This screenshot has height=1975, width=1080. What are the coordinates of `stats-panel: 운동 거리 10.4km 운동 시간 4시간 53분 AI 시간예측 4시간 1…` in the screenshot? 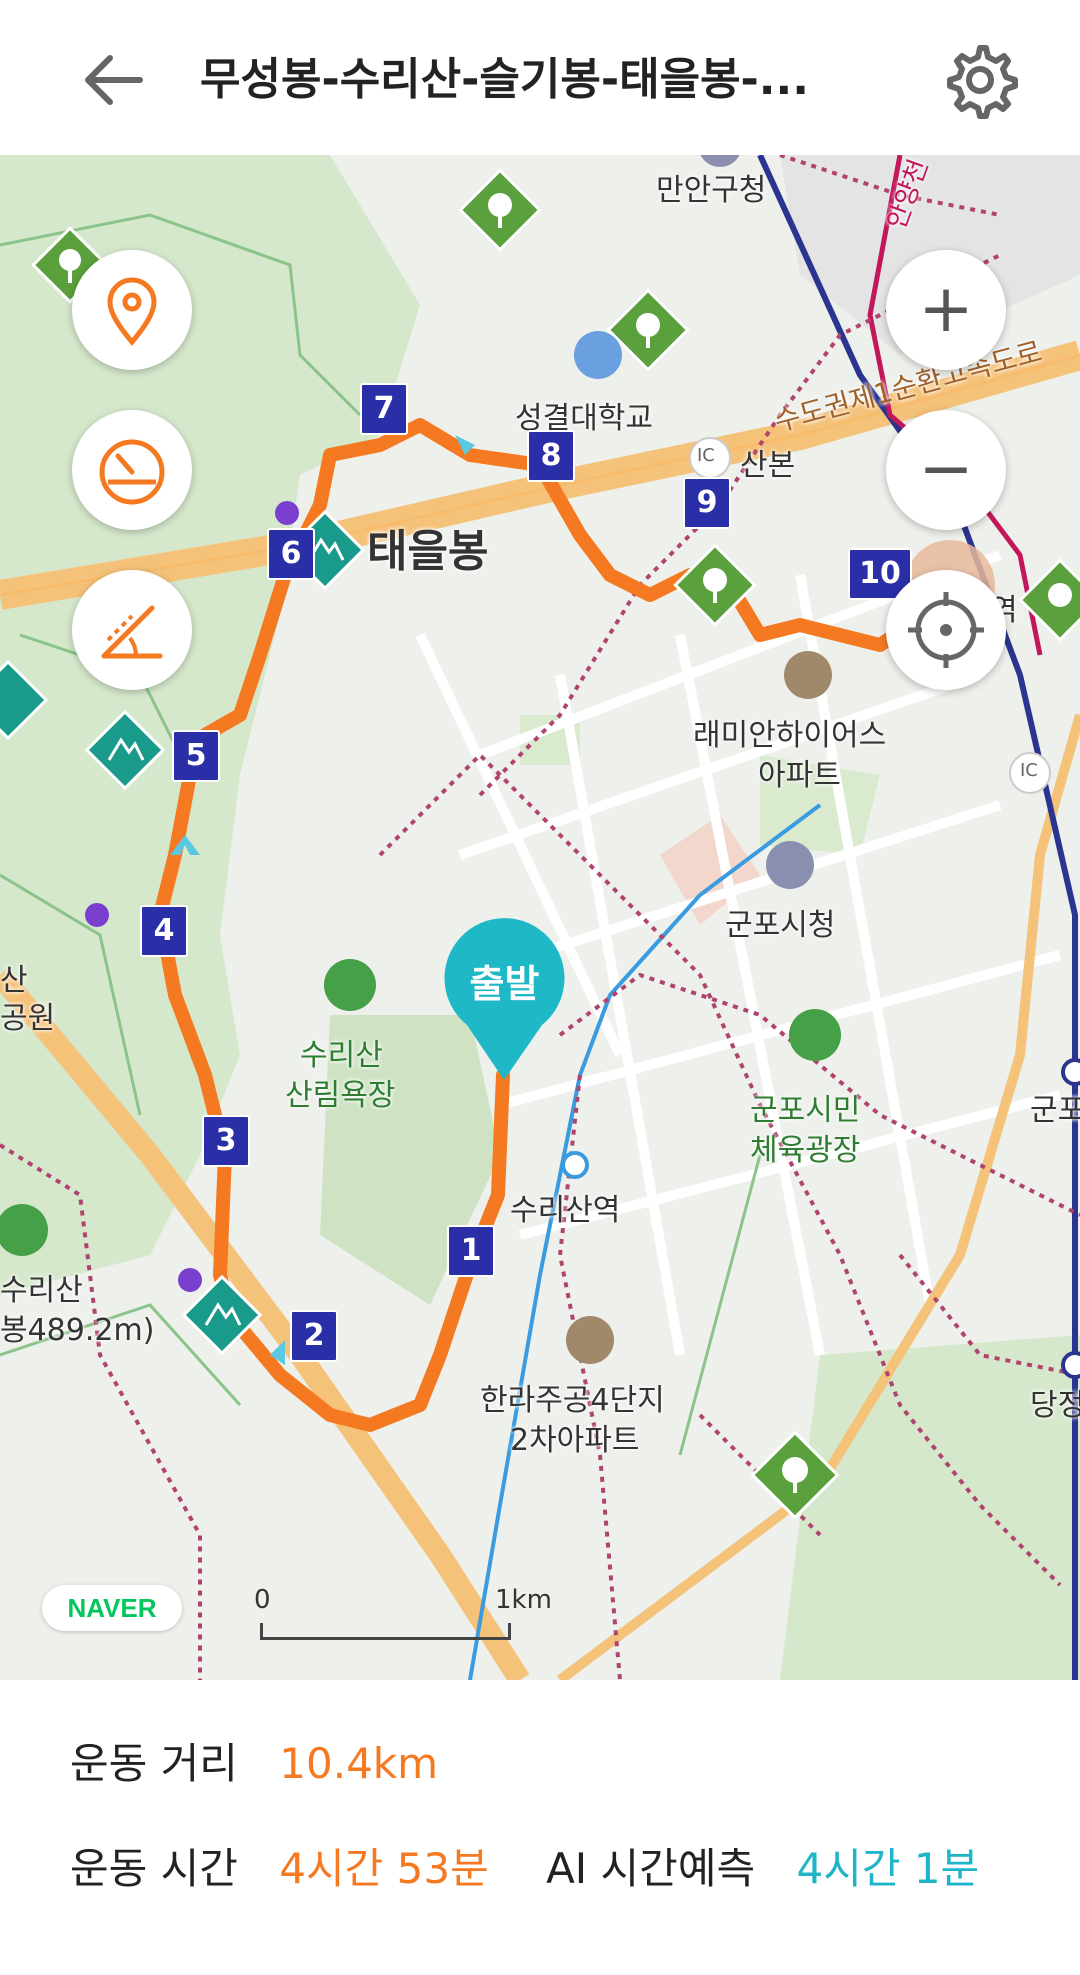 It's located at (540, 1827).